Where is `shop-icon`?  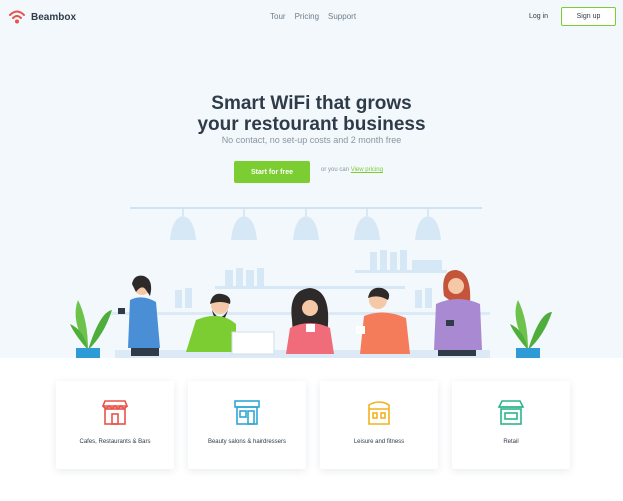
shop-icon is located at coordinates (511, 412).